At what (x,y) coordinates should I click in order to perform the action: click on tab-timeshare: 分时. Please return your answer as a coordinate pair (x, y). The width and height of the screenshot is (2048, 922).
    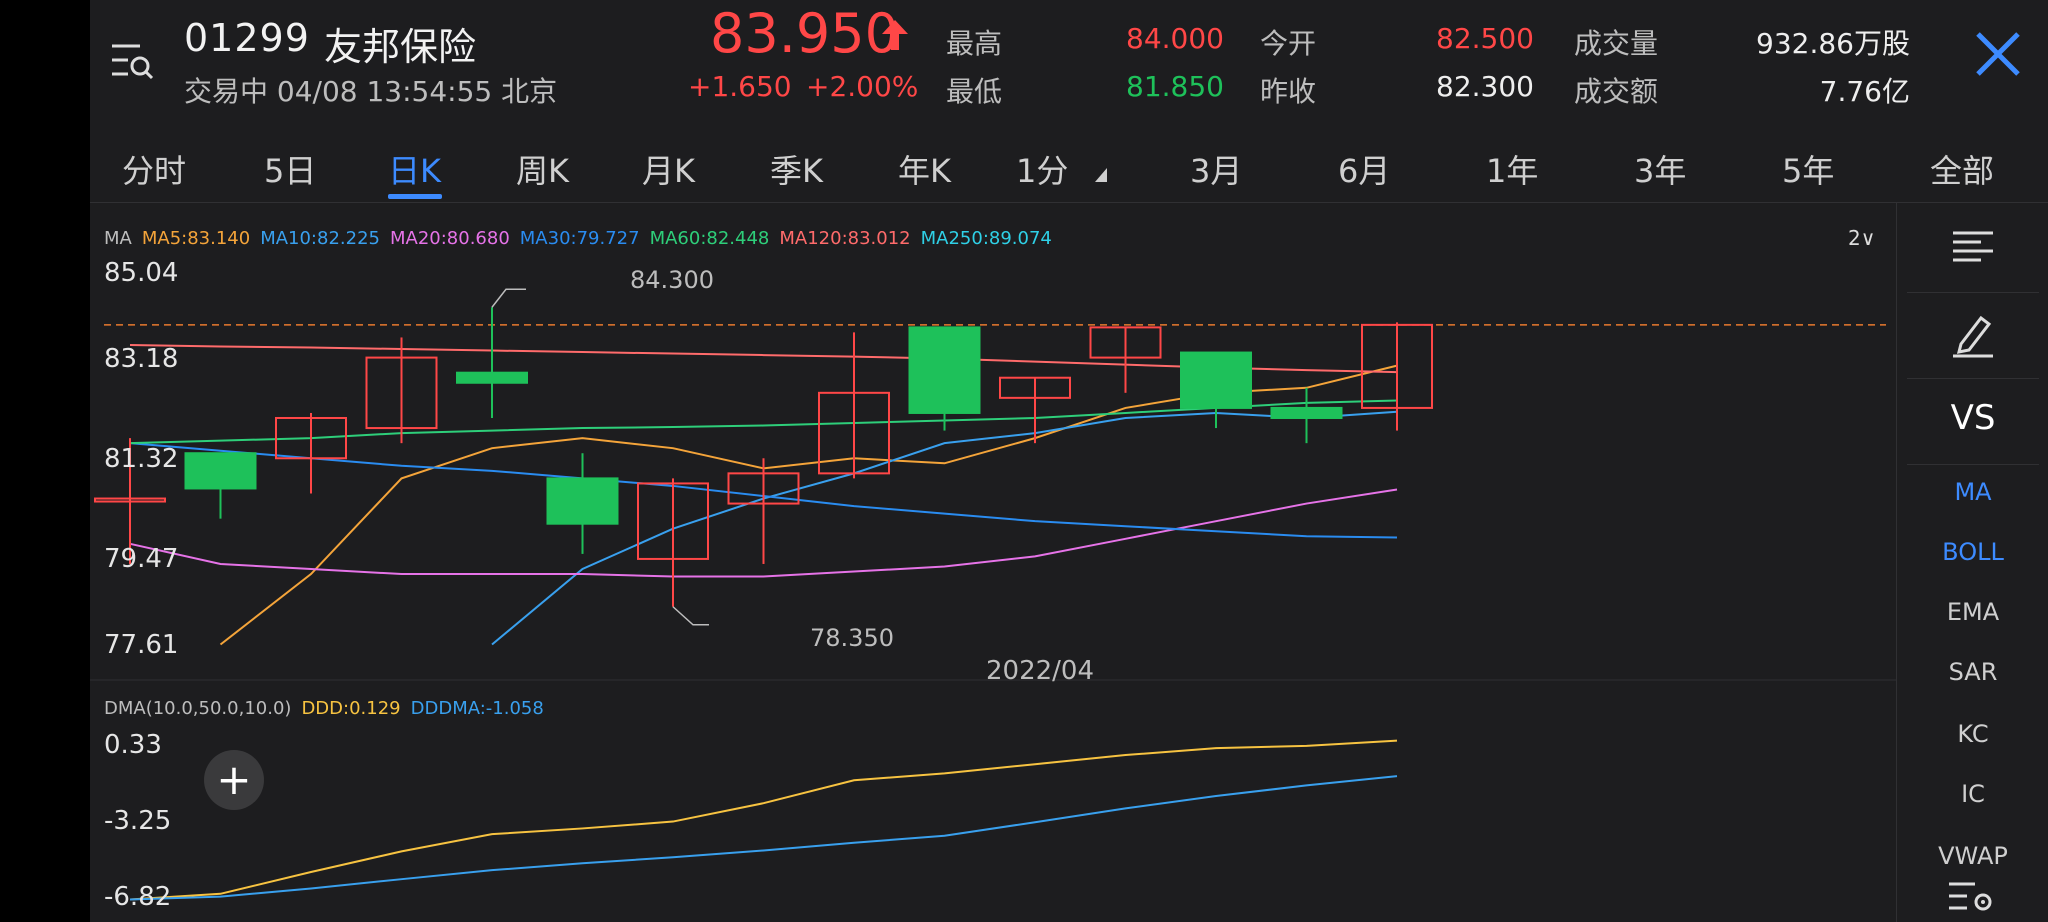
    Looking at the image, I should click on (154, 169).